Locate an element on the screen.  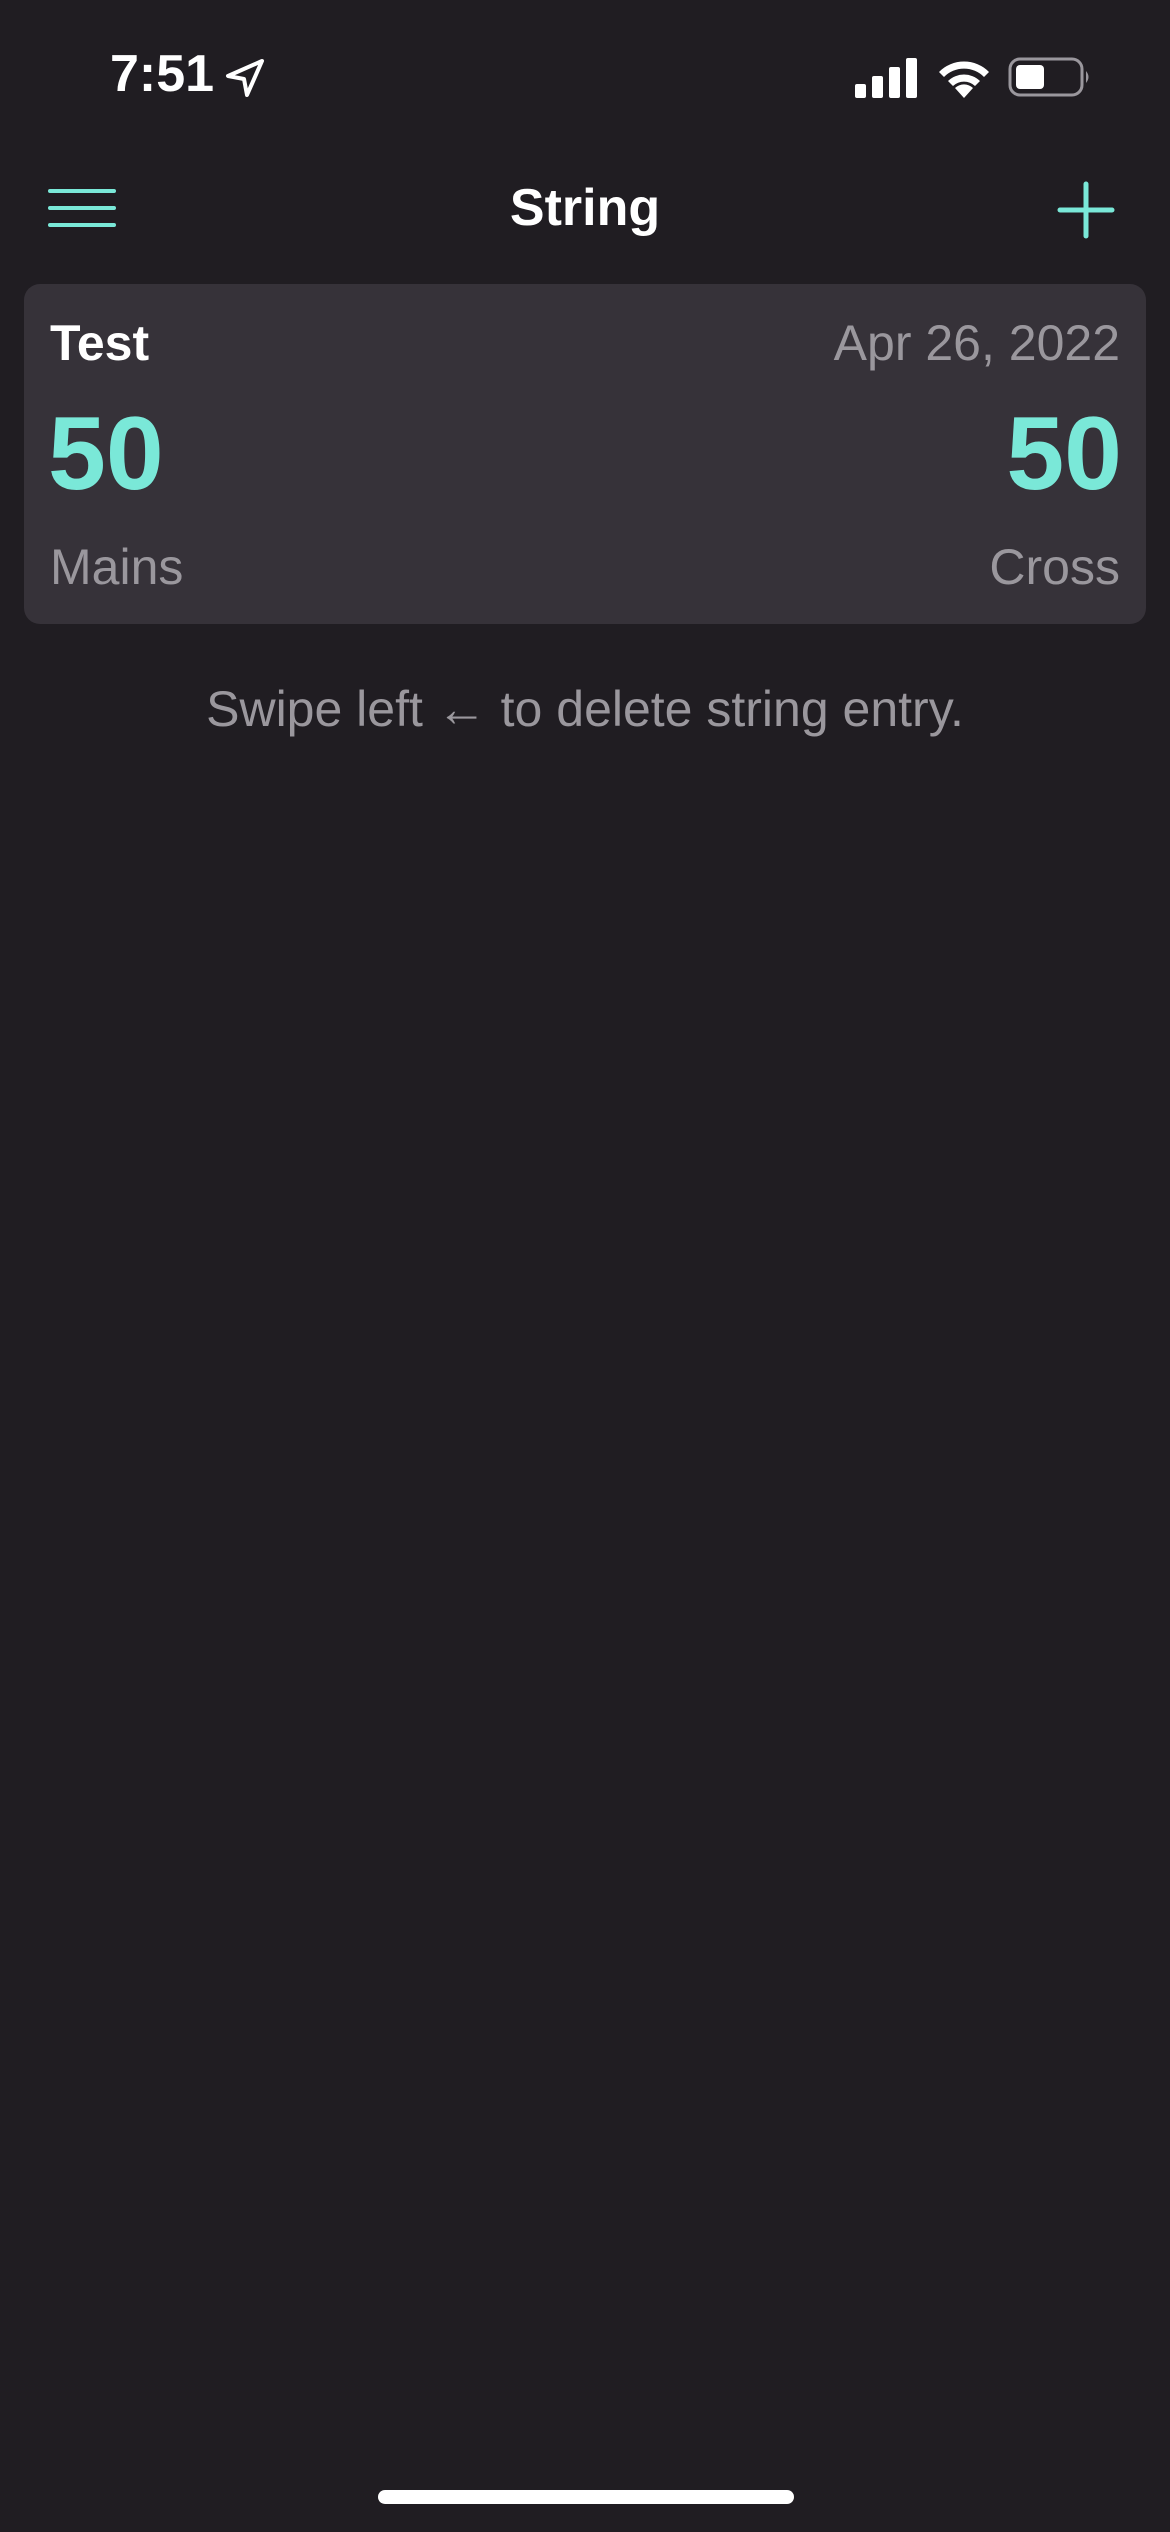
battery-icon is located at coordinates (1050, 77).